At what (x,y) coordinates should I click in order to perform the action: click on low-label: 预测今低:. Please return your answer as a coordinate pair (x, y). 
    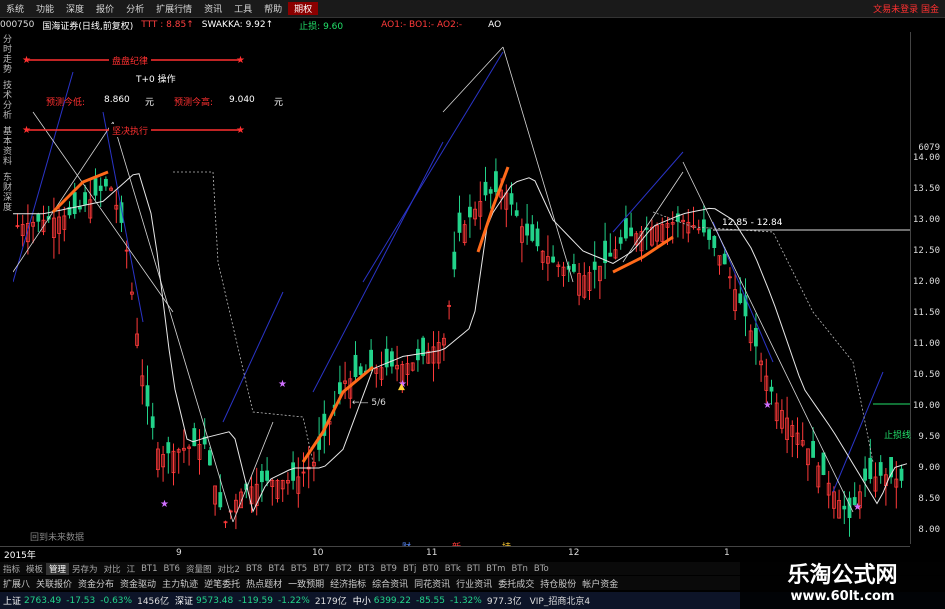
    Looking at the image, I should click on (66, 103).